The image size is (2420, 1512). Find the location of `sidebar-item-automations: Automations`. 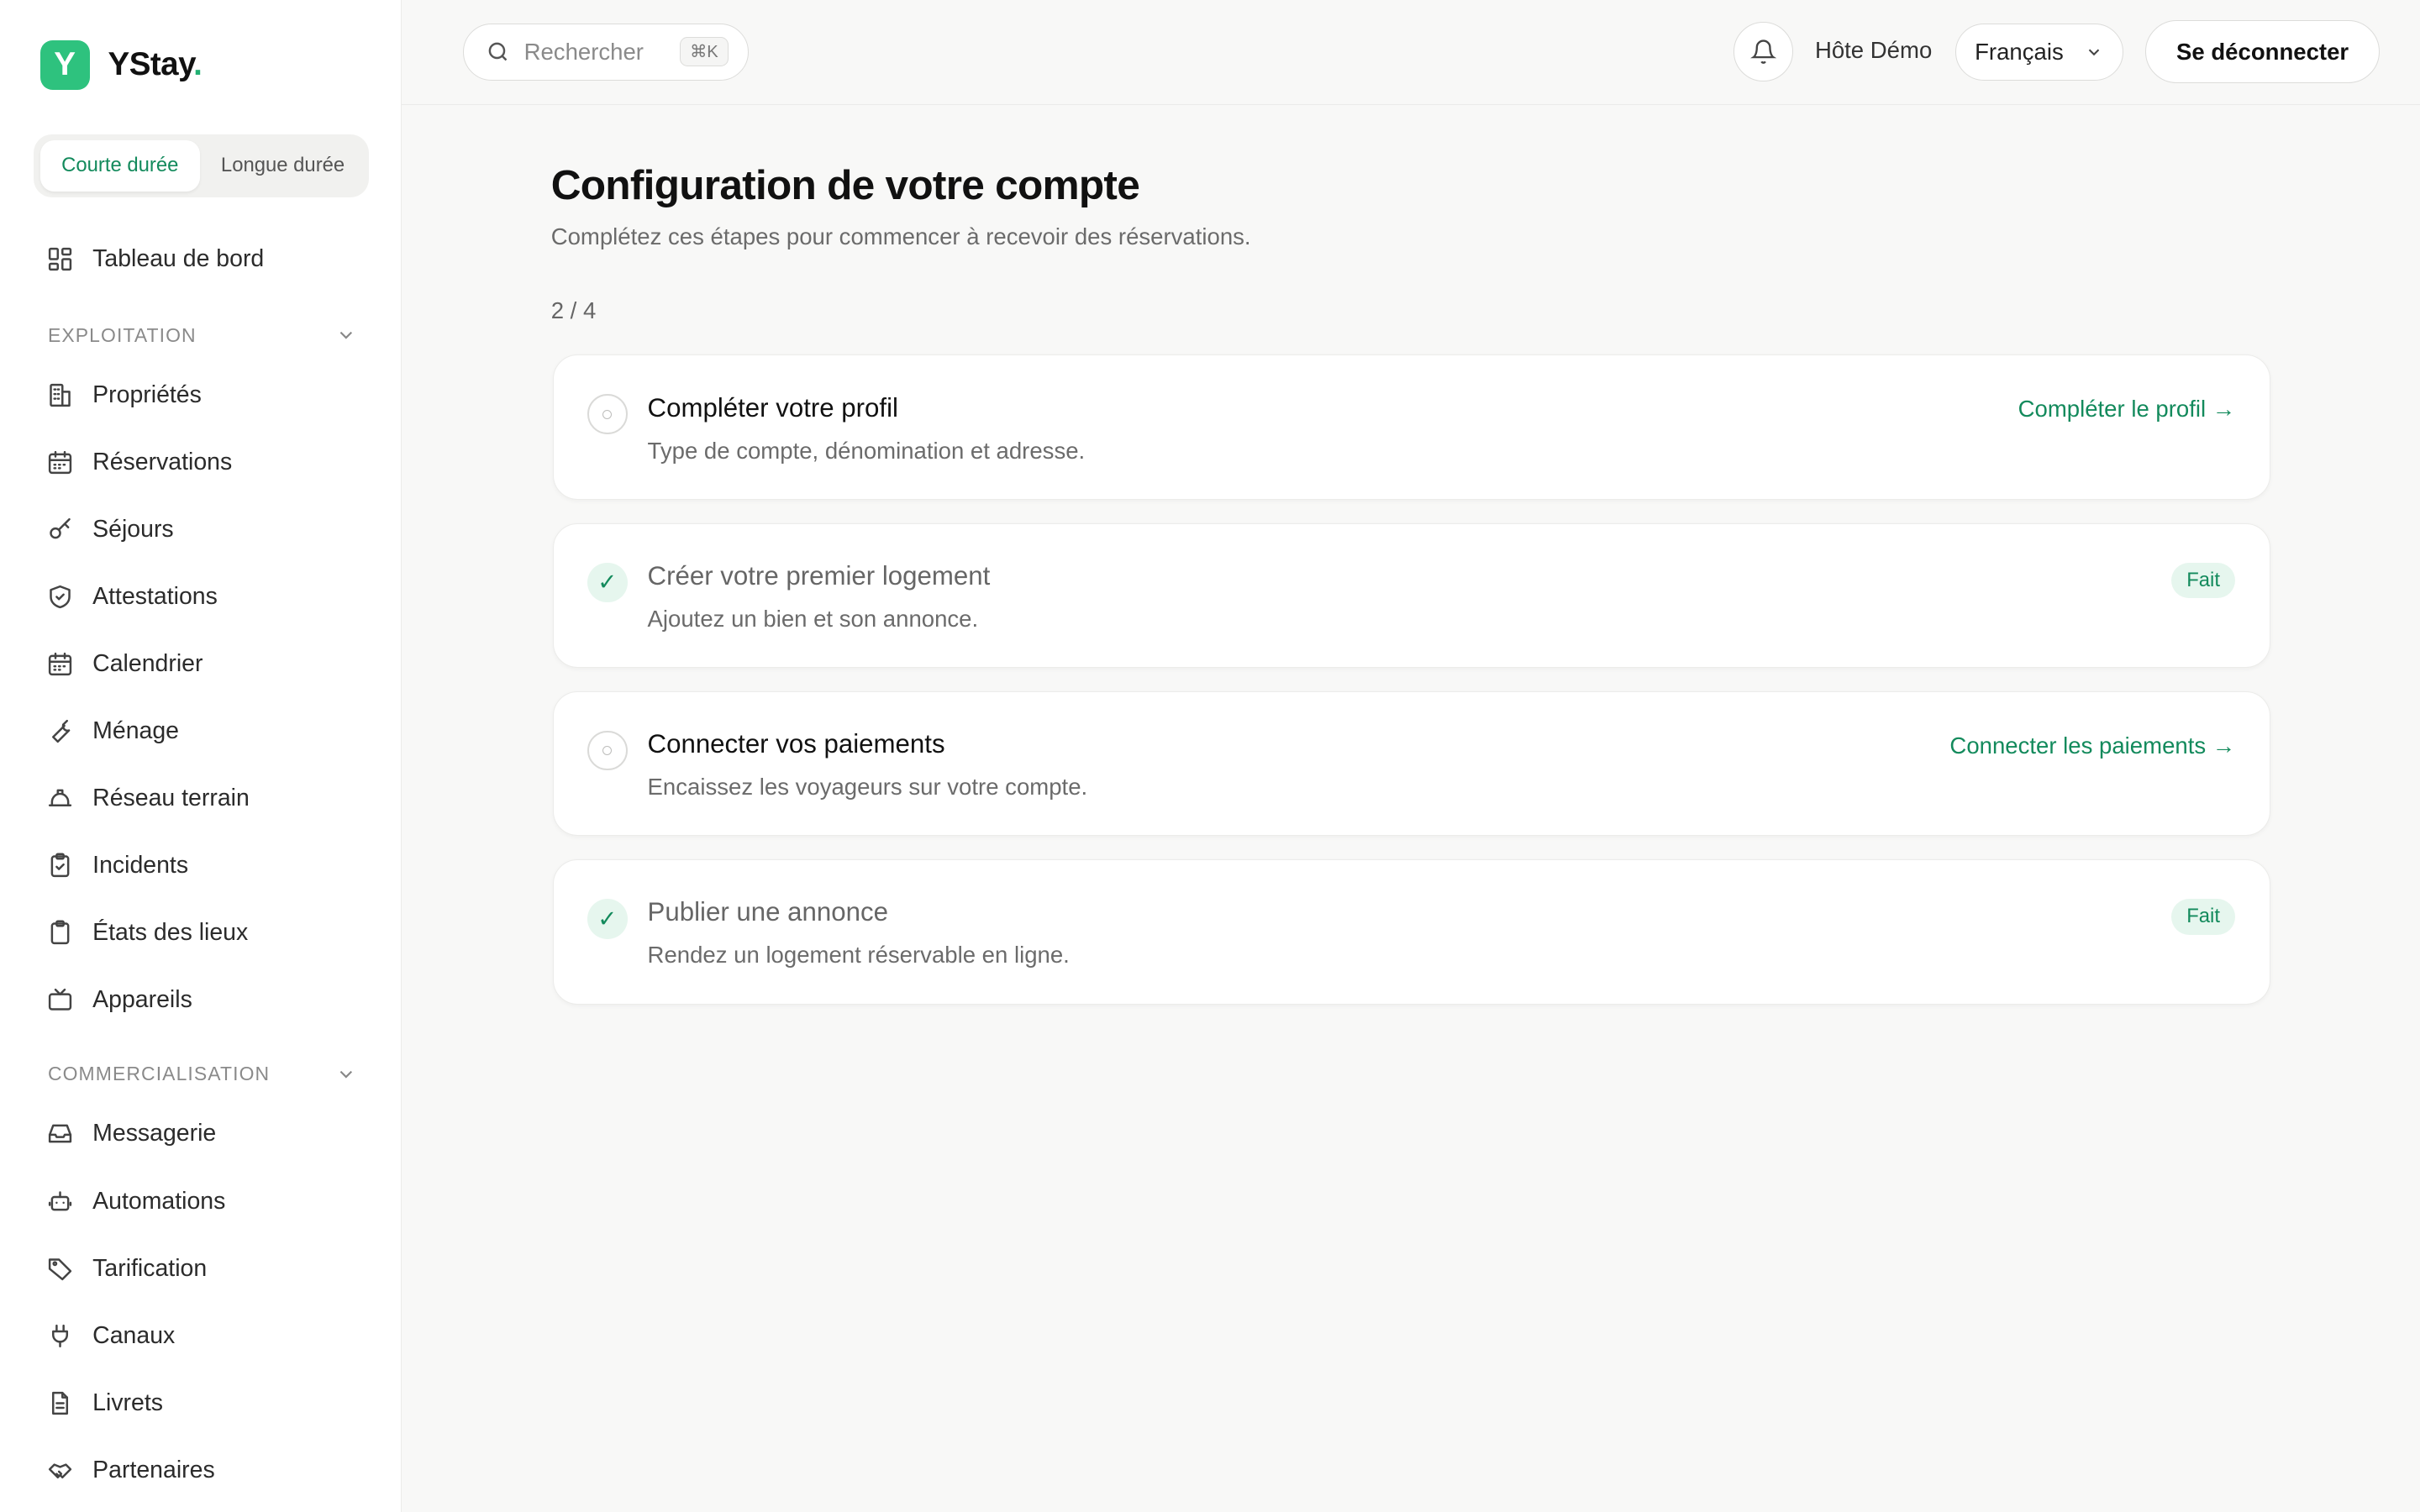

sidebar-item-automations: Automations is located at coordinates (208, 1201).